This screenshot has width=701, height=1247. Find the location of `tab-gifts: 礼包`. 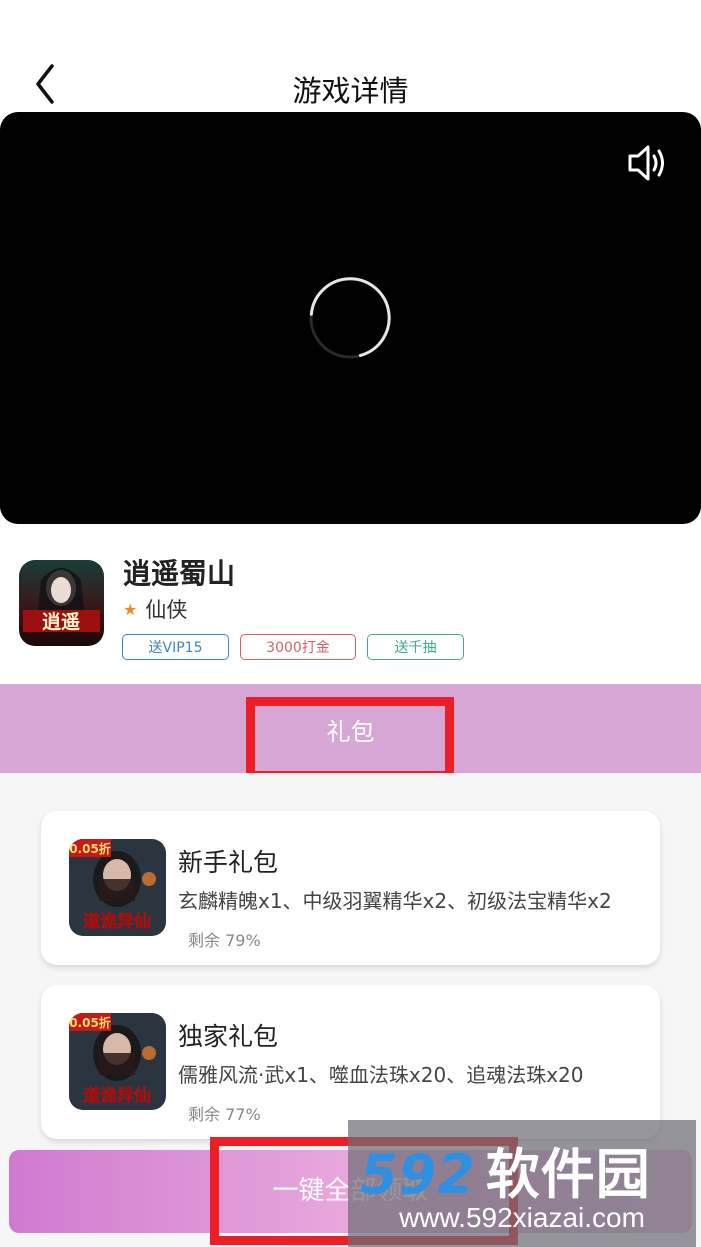

tab-gifts: 礼包 is located at coordinates (350, 729).